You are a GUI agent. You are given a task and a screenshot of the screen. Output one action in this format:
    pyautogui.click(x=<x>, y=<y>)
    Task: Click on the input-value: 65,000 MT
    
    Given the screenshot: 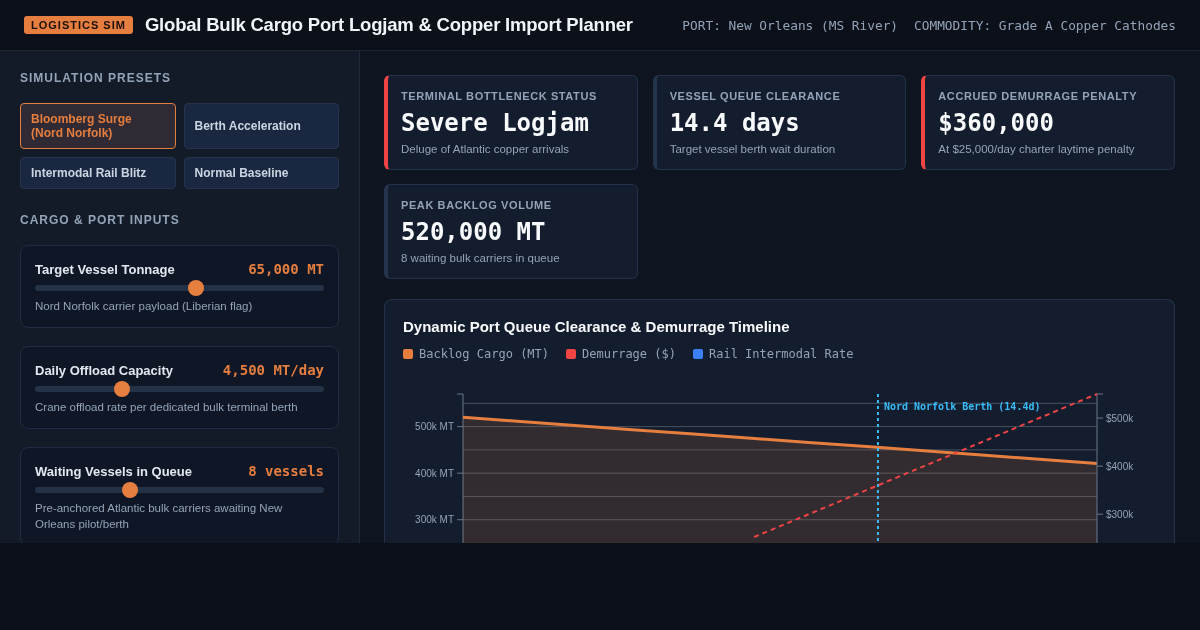 What is the action you would take?
    pyautogui.click(x=286, y=269)
    